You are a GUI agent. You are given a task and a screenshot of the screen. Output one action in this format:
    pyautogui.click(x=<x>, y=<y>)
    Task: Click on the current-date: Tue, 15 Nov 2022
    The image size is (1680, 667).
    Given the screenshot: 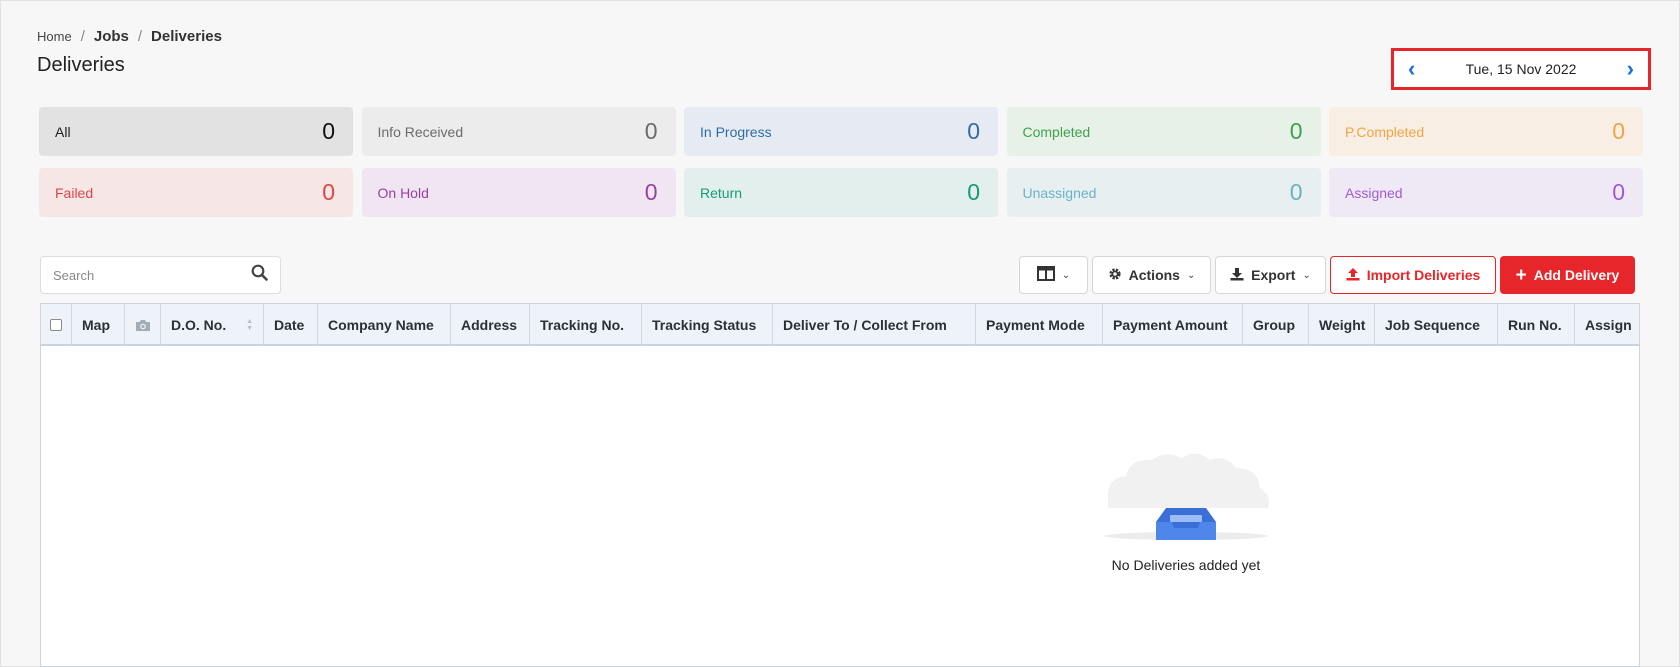 What is the action you would take?
    pyautogui.click(x=1521, y=69)
    